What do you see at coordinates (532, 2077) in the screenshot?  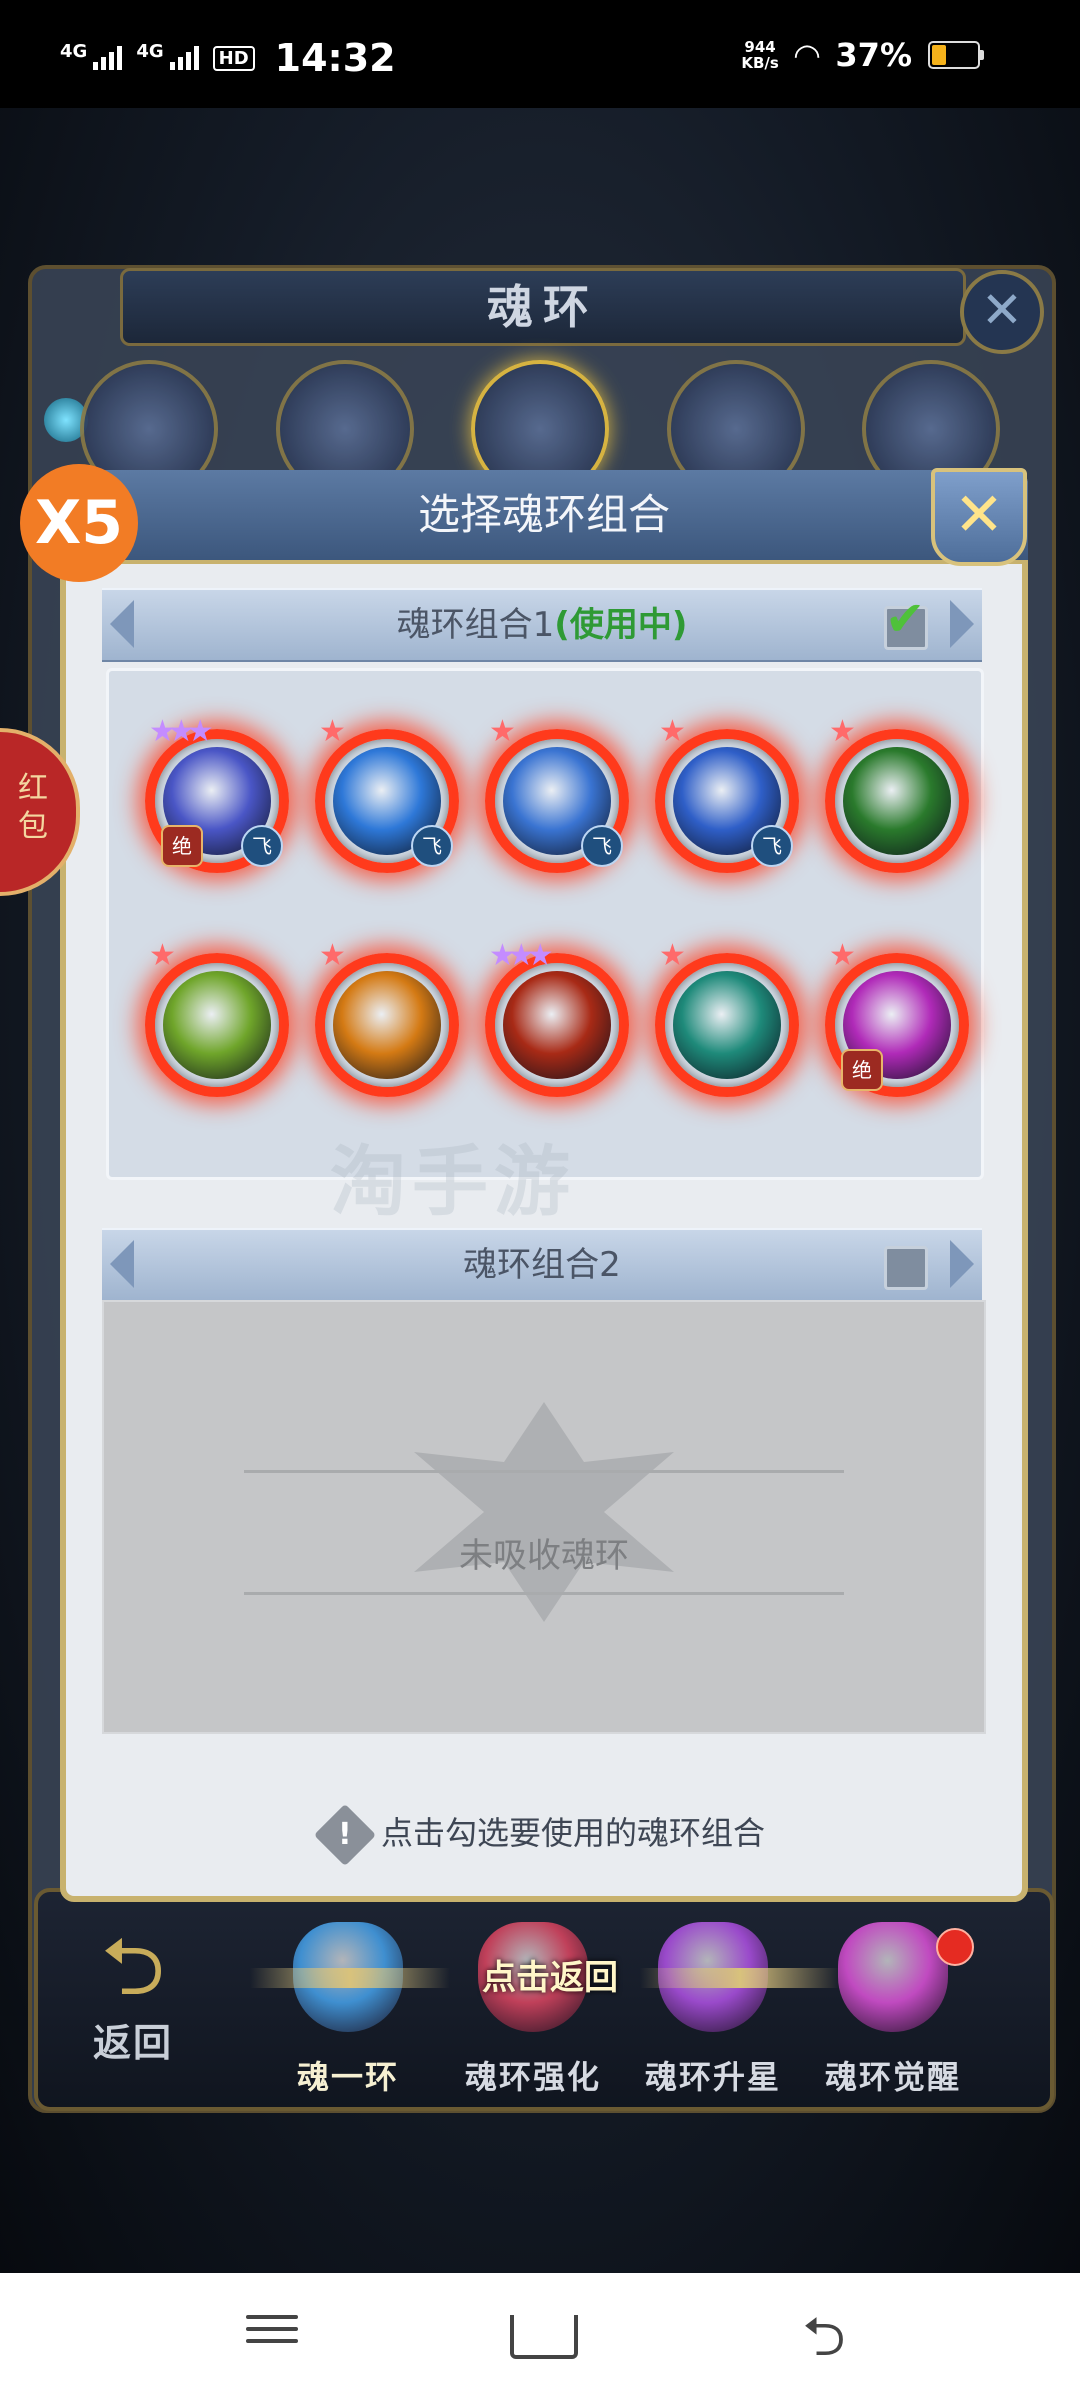 I see `tab-label: 魂环强化` at bounding box center [532, 2077].